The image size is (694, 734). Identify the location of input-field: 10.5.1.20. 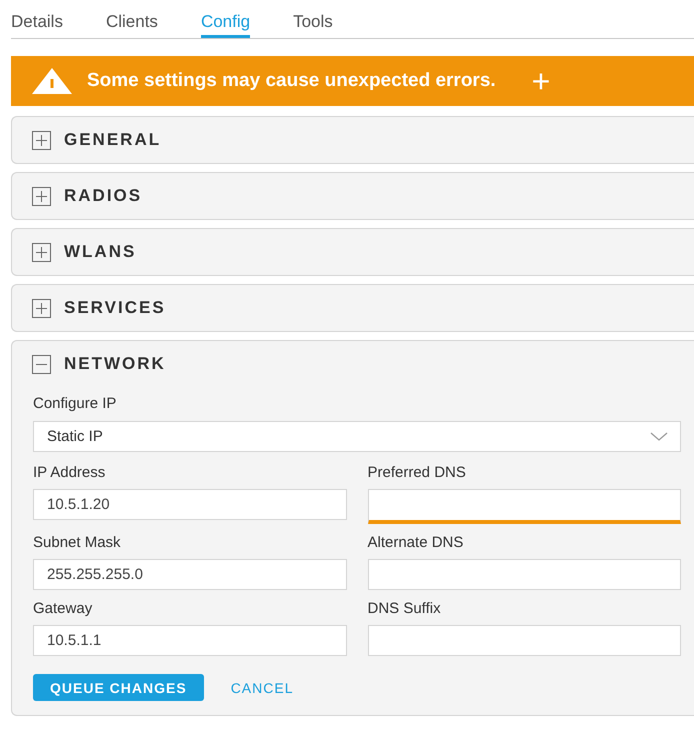
(189, 504).